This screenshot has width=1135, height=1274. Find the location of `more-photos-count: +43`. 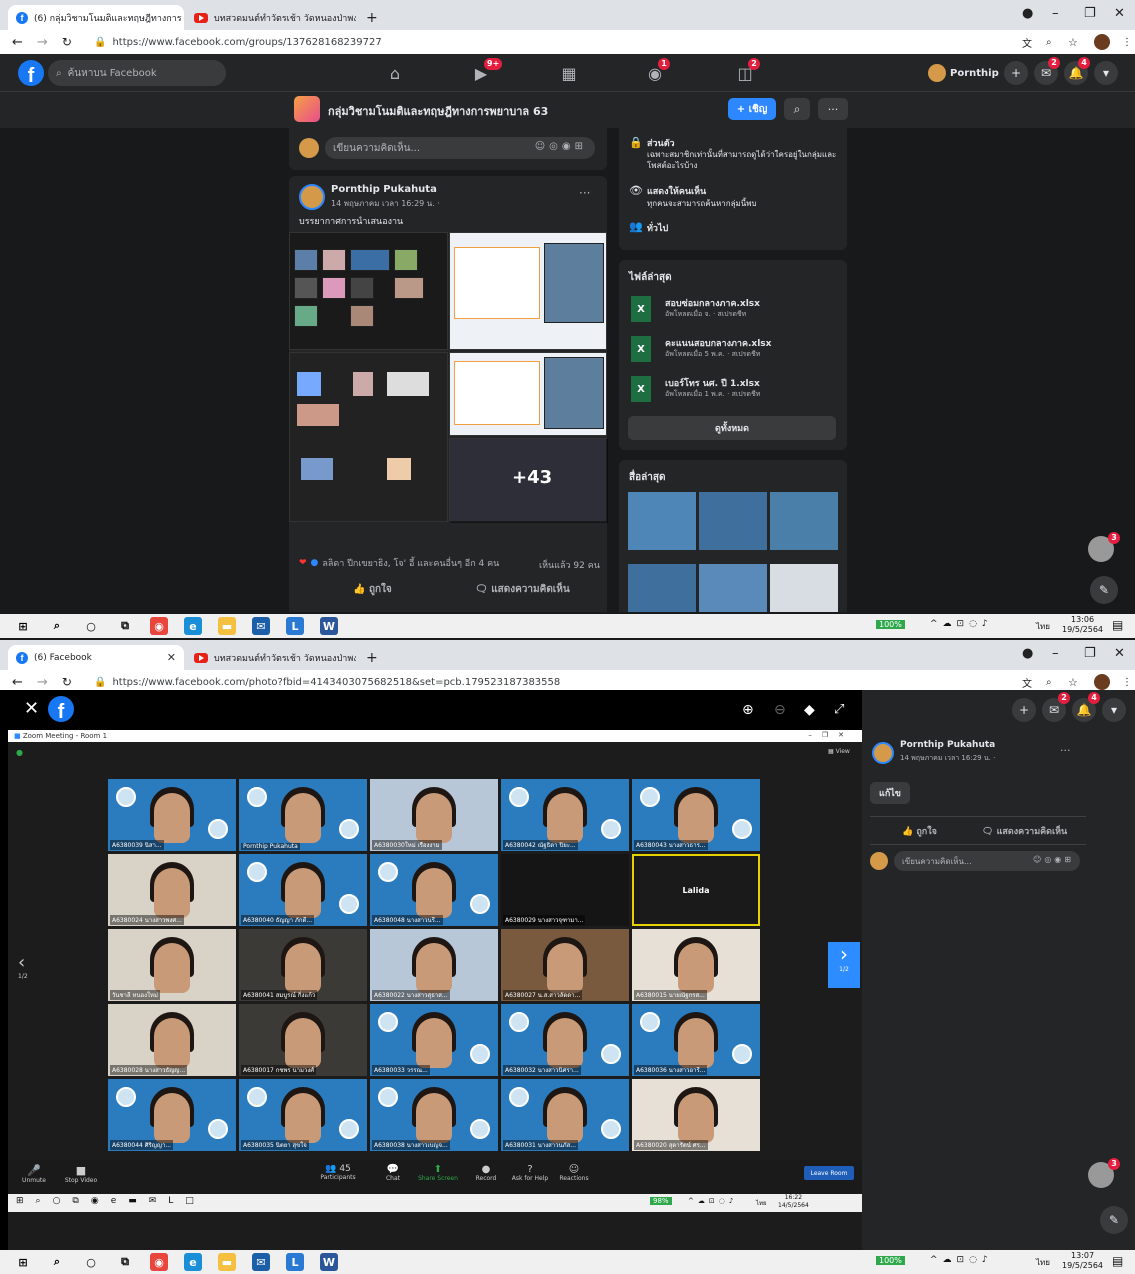

more-photos-count: +43 is located at coordinates (532, 477).